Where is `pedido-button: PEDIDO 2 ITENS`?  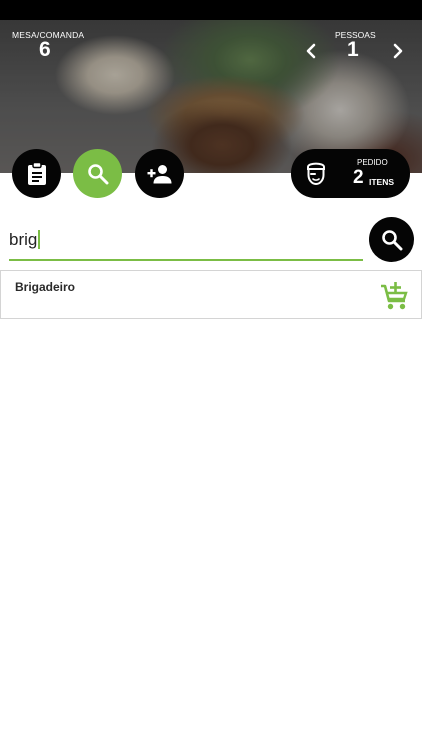
pedido-button: PEDIDO 2 ITENS is located at coordinates (350, 173).